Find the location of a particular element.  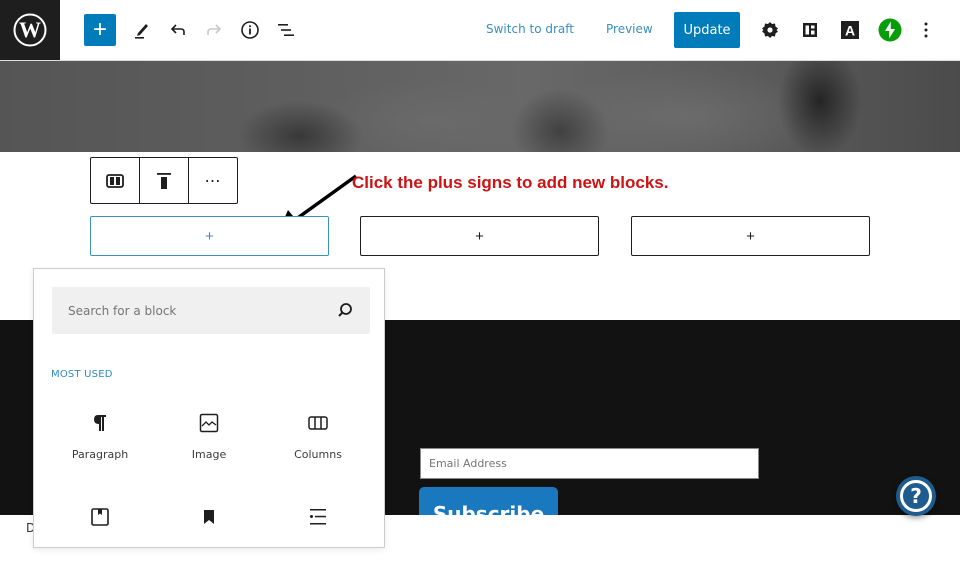

redo-button is located at coordinates (214, 30).